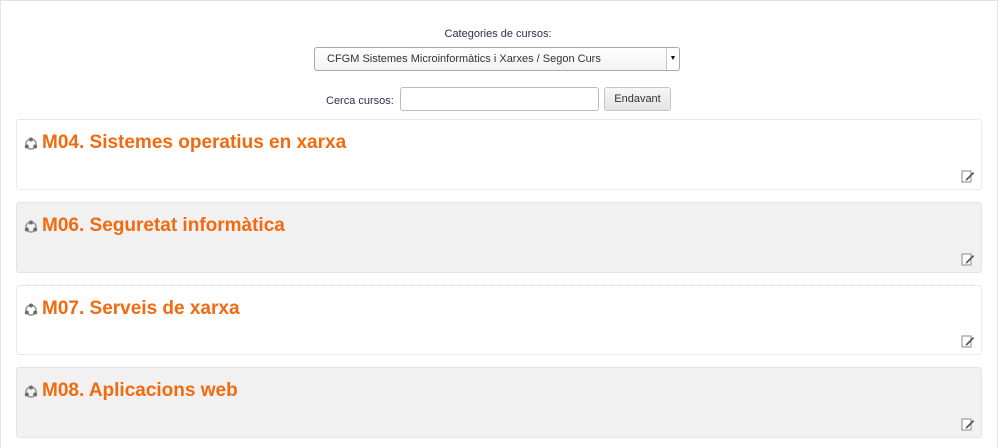  Describe the element at coordinates (141, 309) in the screenshot. I see `course-link: M07. Serveis de xarxa` at that location.